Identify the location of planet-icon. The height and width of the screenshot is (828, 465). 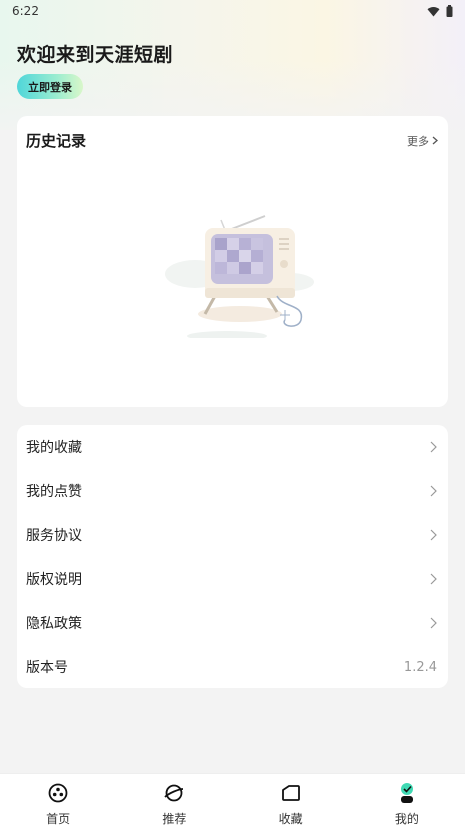
(174, 793).